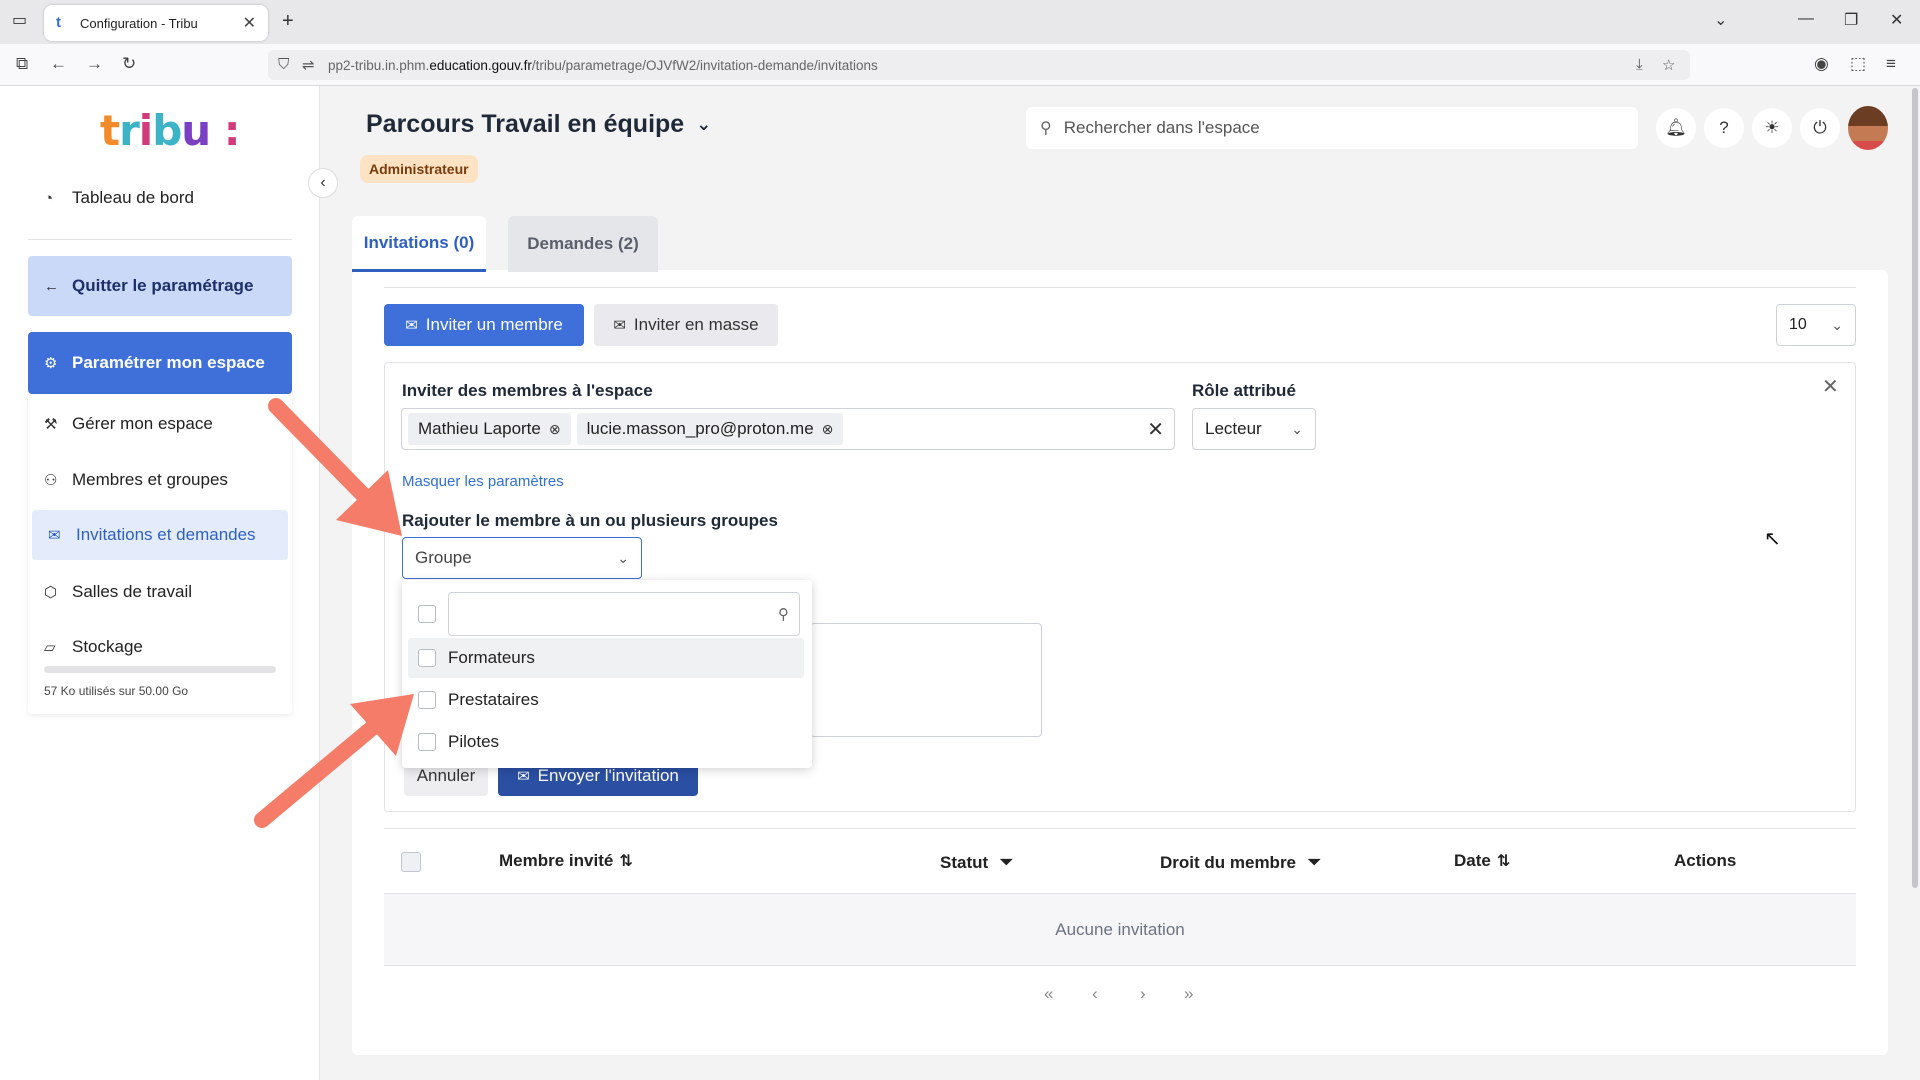  What do you see at coordinates (606, 658) in the screenshot?
I see `group-option-formateurs: Formateurs` at bounding box center [606, 658].